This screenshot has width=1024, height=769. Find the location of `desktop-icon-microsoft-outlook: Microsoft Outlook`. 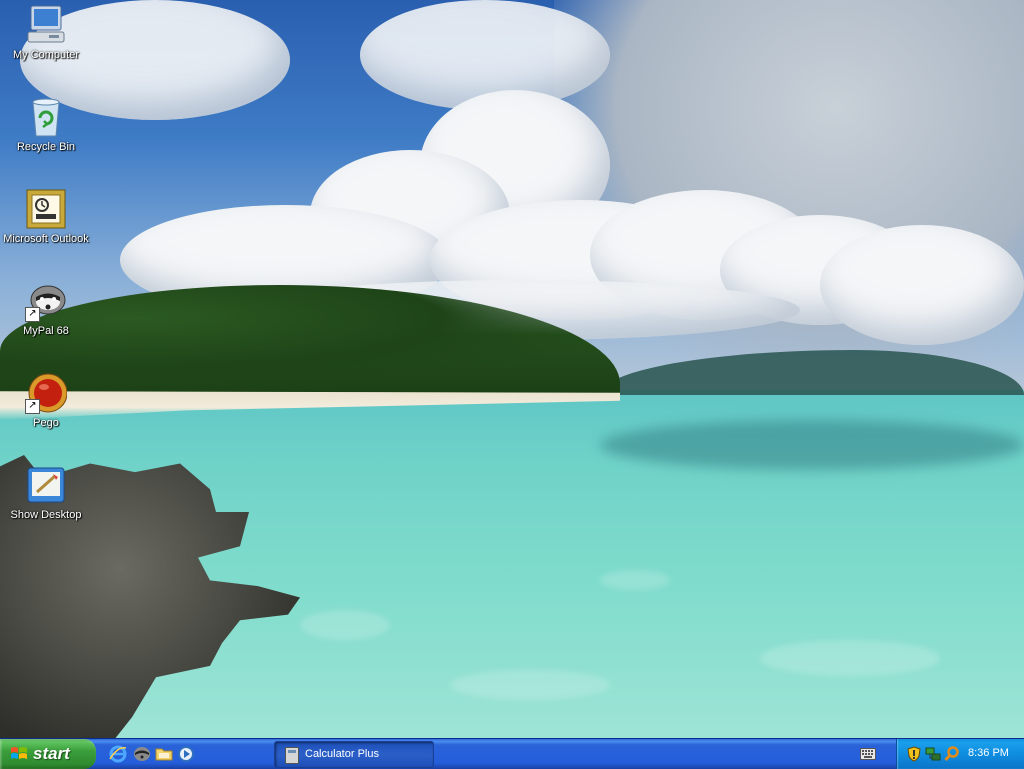

desktop-icon-microsoft-outlook: Microsoft Outlook is located at coordinates (46, 216).